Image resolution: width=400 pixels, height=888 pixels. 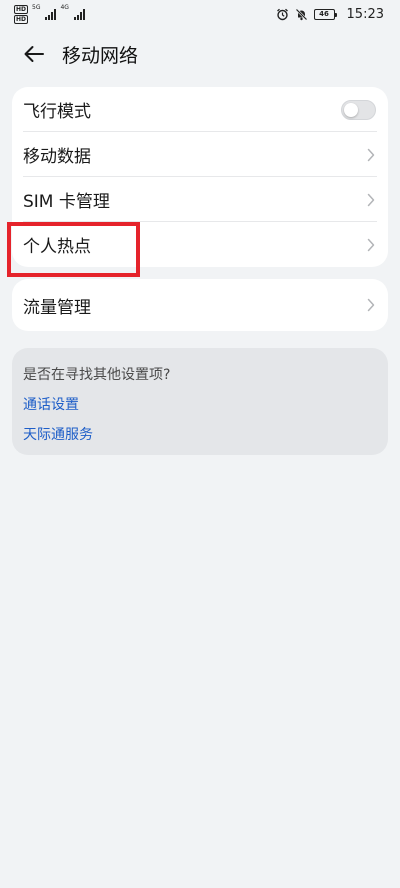 I want to click on sim-card-management-label: SIM 卡管理, so click(x=66, y=202).